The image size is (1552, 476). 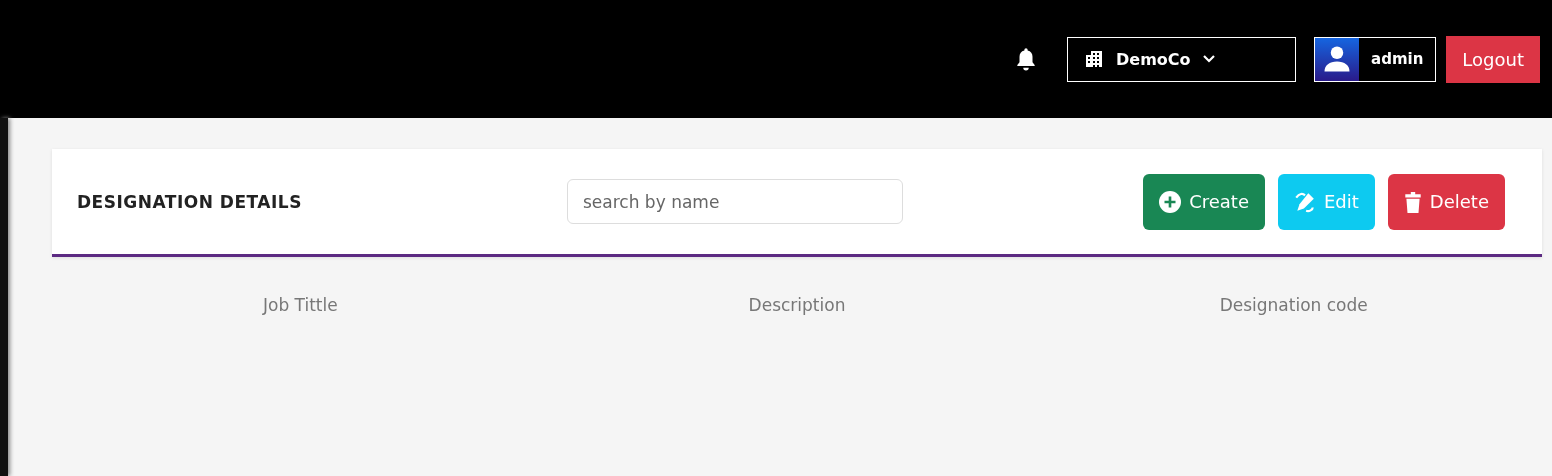 I want to click on delete-button: Delete, so click(x=1446, y=201).